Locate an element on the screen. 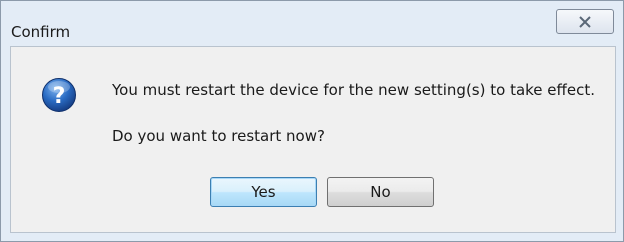 The width and height of the screenshot is (624, 242). question-icon: ? is located at coordinates (59, 95).